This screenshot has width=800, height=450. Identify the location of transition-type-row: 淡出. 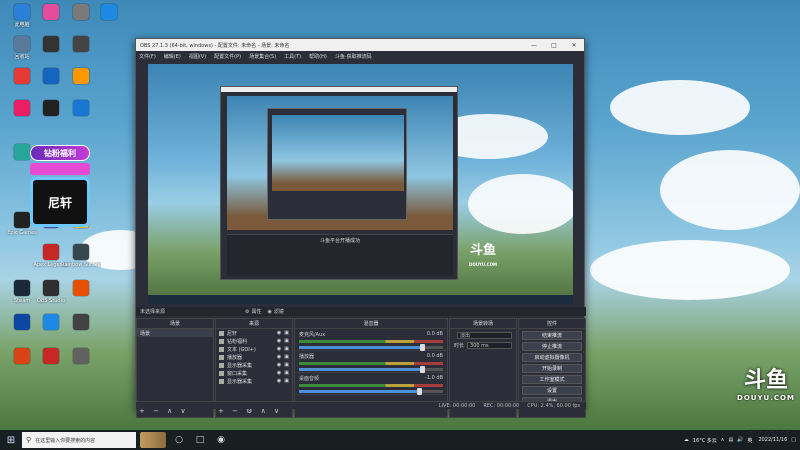
(483, 335).